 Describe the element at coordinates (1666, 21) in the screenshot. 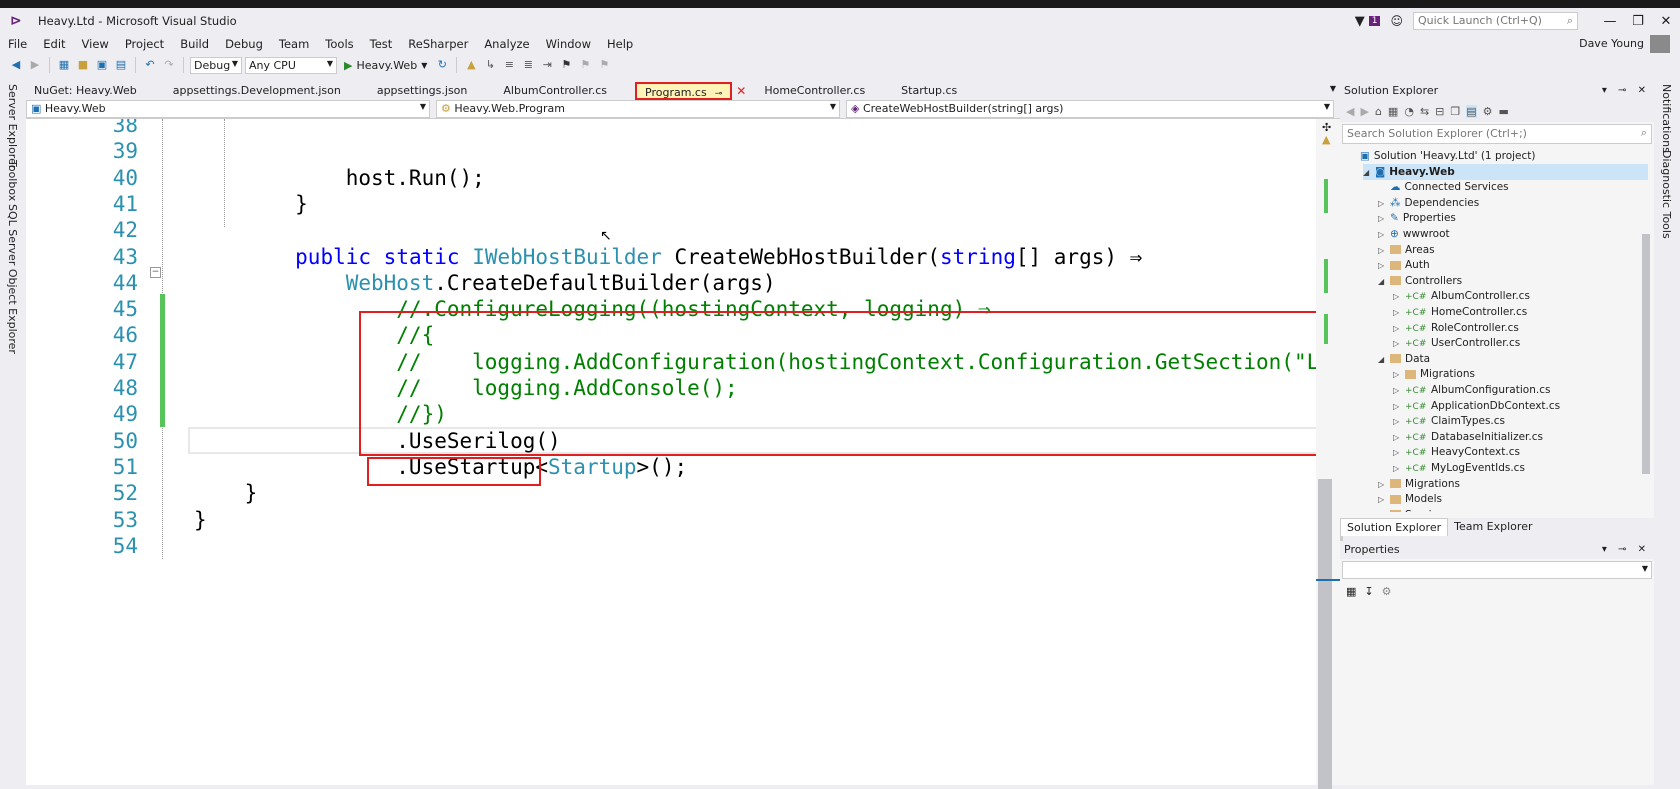

I see `close-window-button: ✕` at that location.